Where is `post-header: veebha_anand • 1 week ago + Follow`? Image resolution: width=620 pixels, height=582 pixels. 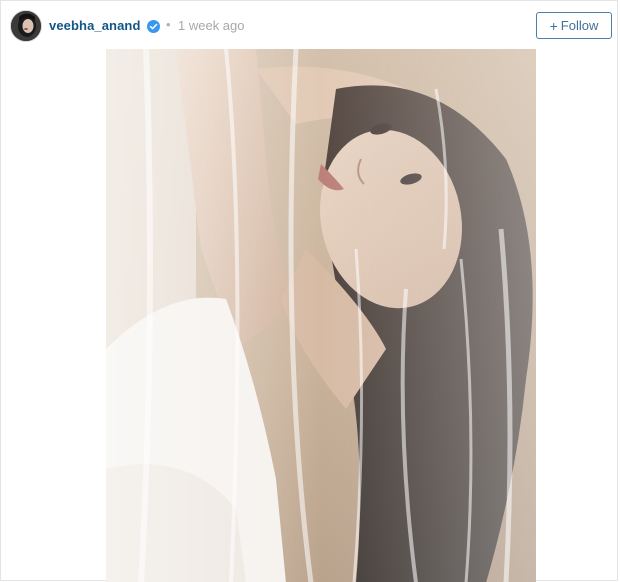 post-header: veebha_anand • 1 week ago + Follow is located at coordinates (310, 25).